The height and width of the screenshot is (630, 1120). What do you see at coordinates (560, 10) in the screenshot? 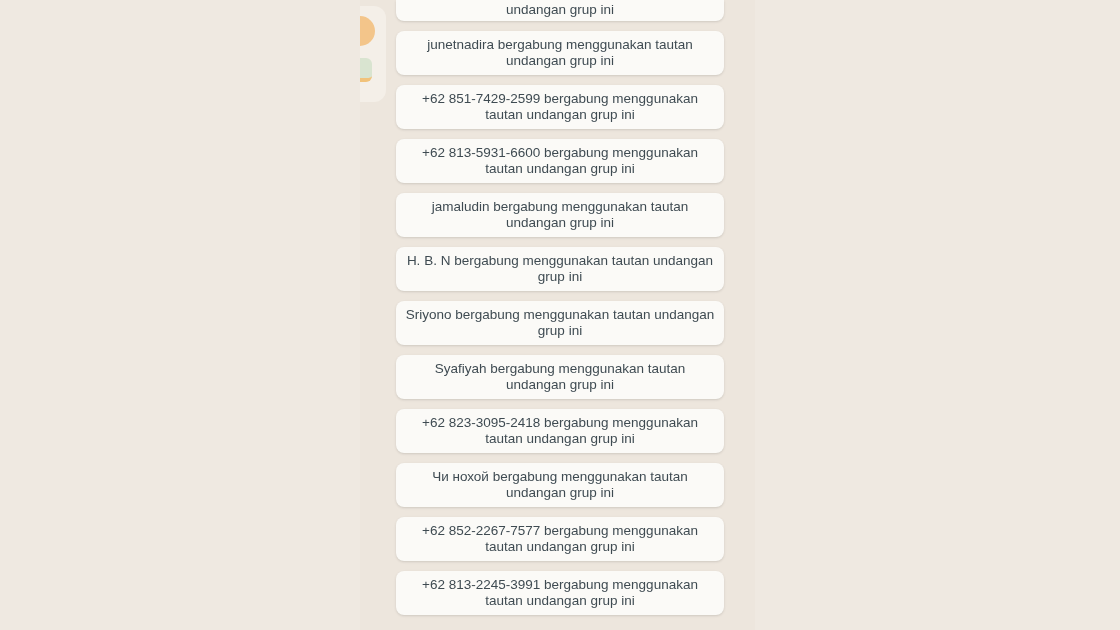
I see `system-message: undangan grup ini` at bounding box center [560, 10].